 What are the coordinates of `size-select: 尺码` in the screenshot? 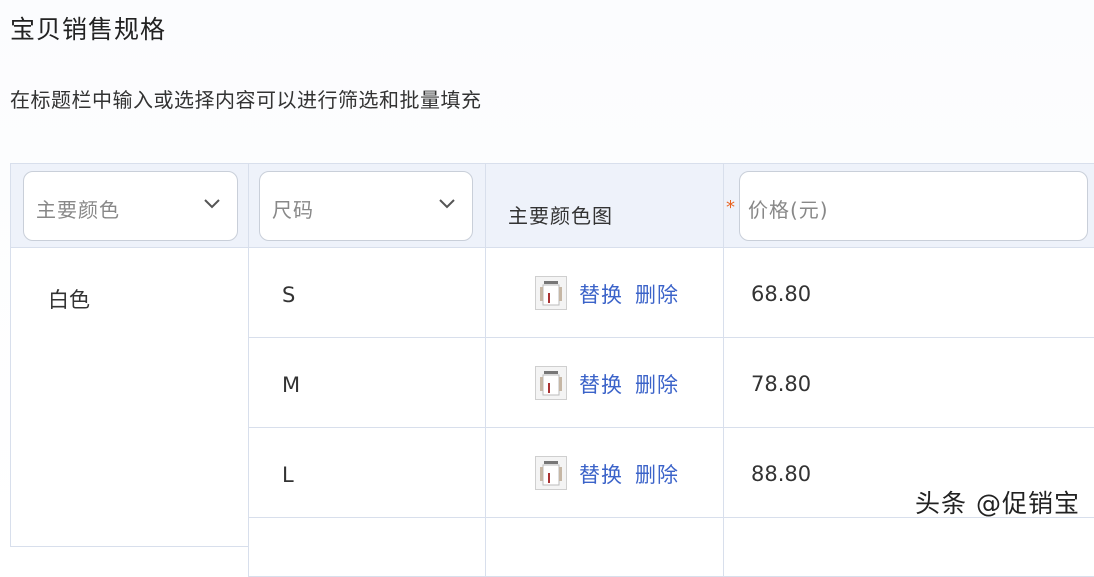 It's located at (366, 206).